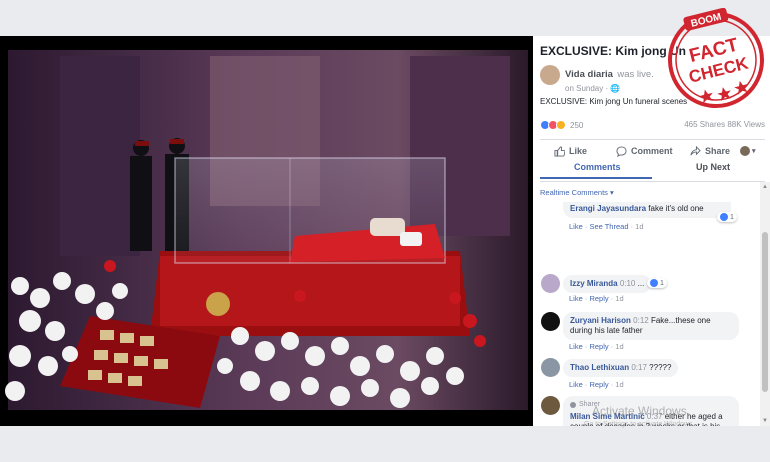 The image size is (770, 462). I want to click on bottom-background, so click(385, 444).